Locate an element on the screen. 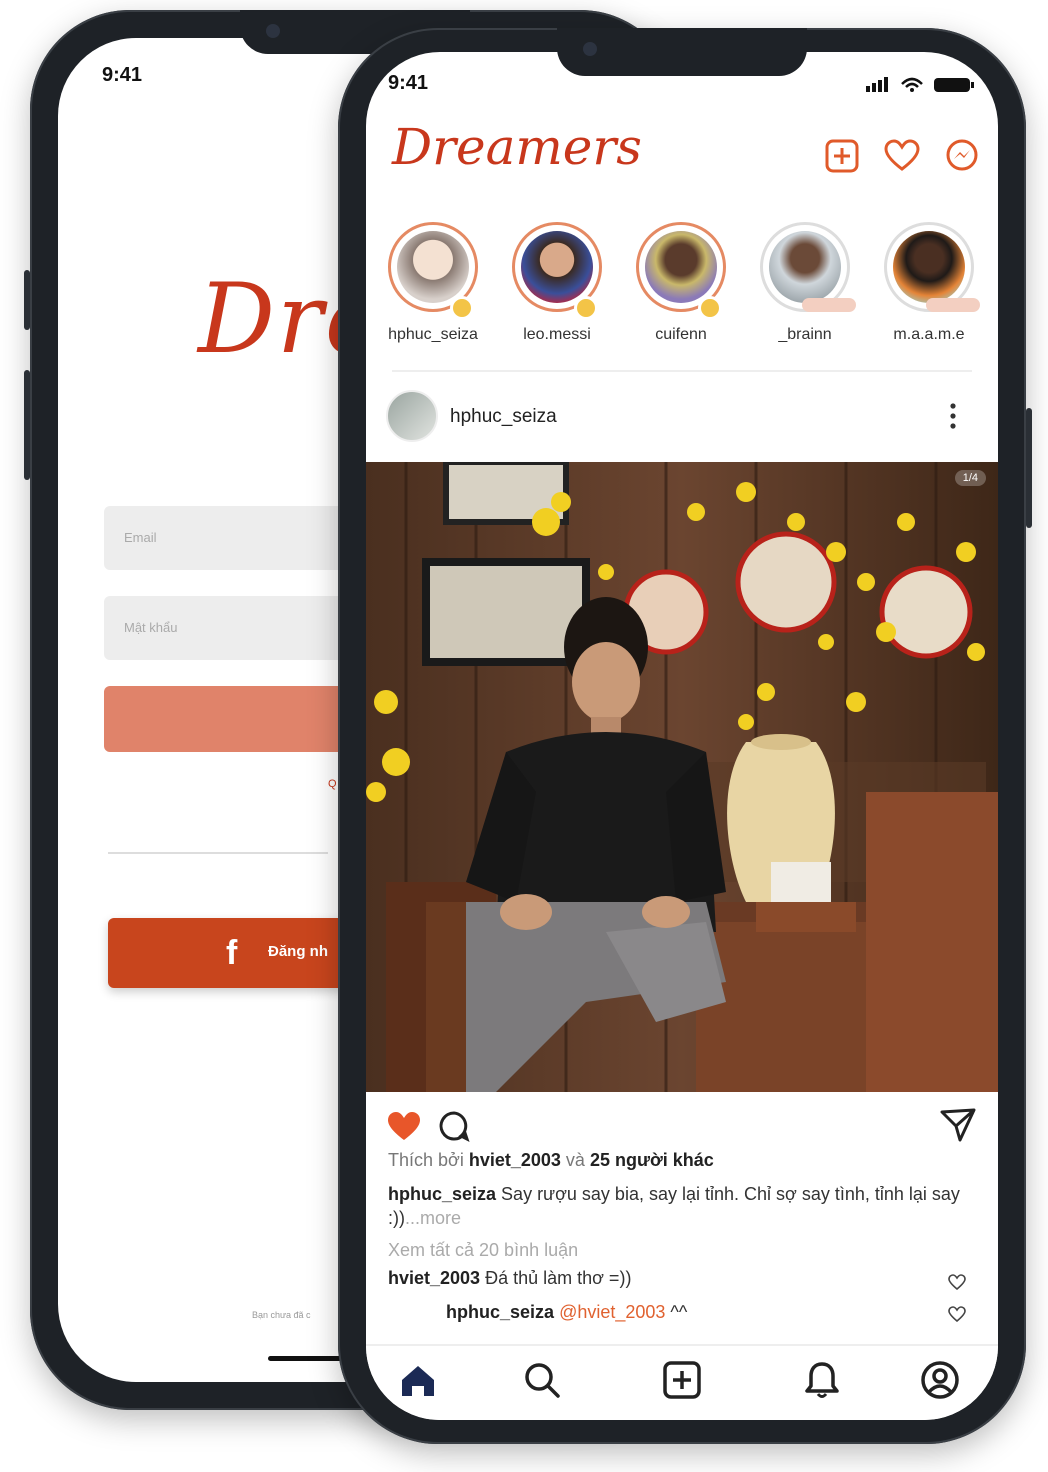  signup-prompt: Bạn chưa đã c is located at coordinates (281, 1315).